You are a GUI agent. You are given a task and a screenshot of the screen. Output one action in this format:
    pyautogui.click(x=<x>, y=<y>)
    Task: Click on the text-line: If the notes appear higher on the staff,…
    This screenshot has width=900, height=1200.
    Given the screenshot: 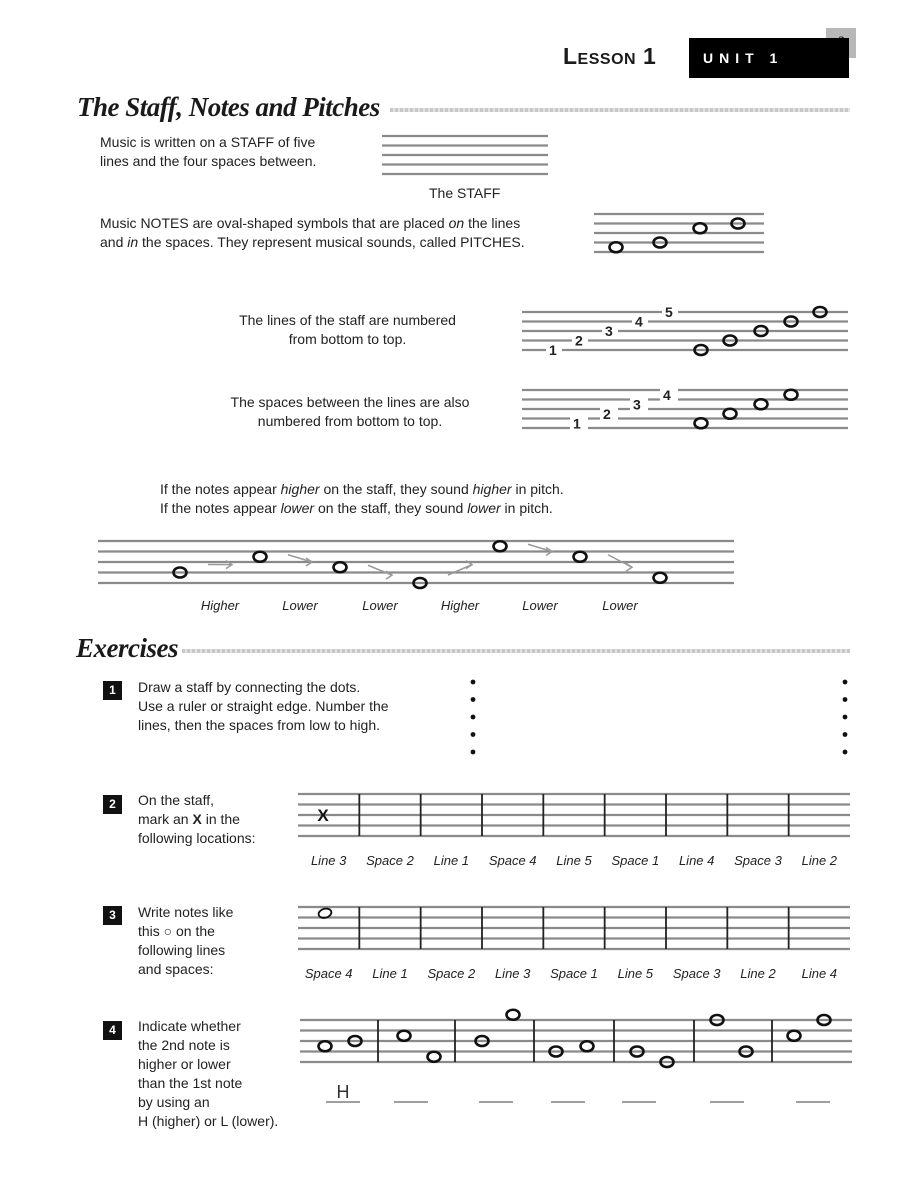 What is the action you would take?
    pyautogui.click(x=362, y=489)
    